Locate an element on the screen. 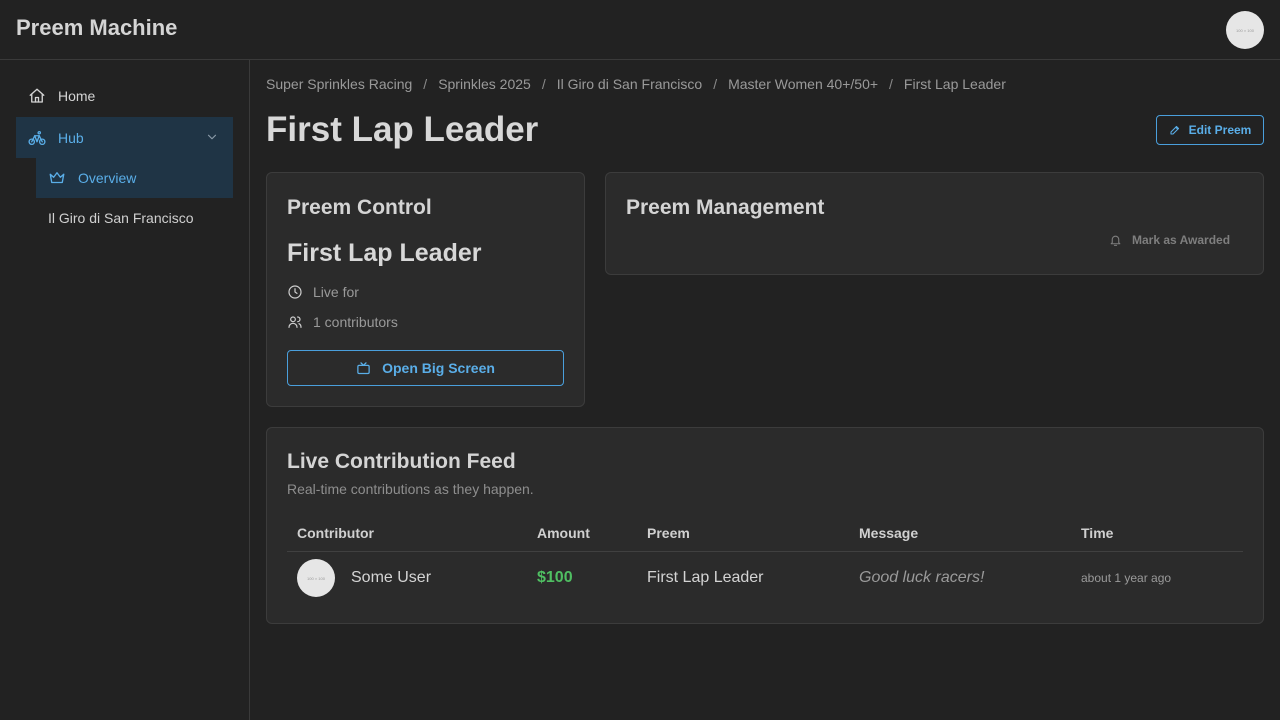 The image size is (1280, 720). column-header: Amount is located at coordinates (563, 533).